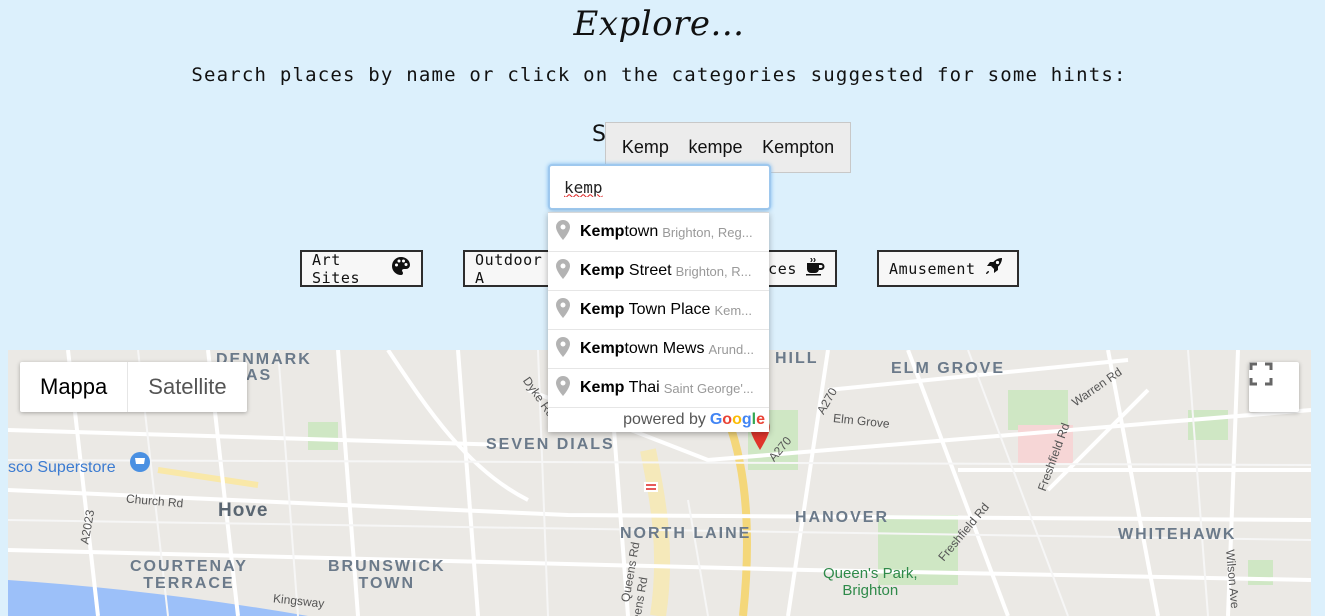 The height and width of the screenshot is (616, 1325). Describe the element at coordinates (715, 147) in the screenshot. I see `spell-suggestion: kempe` at that location.